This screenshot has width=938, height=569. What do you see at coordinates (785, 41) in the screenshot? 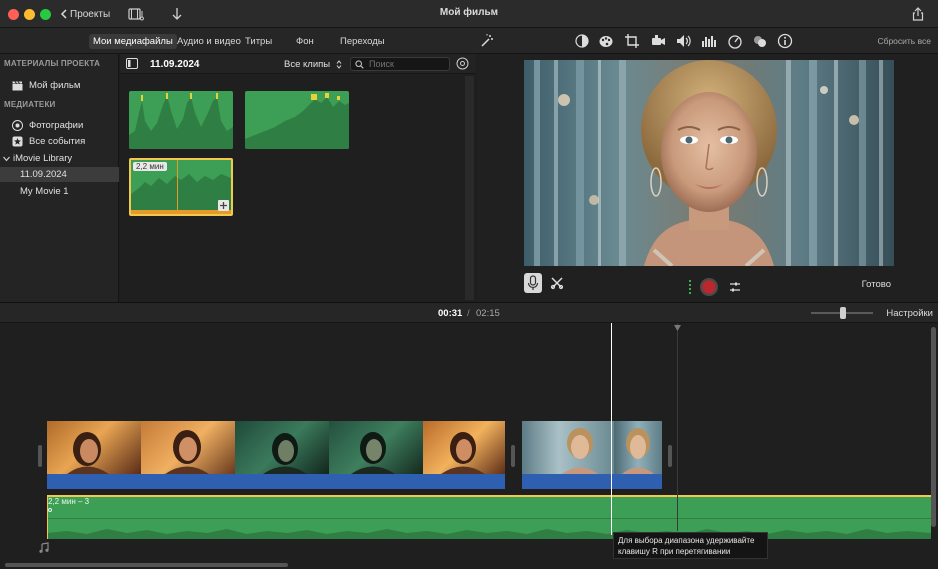
I see `info-icon` at bounding box center [785, 41].